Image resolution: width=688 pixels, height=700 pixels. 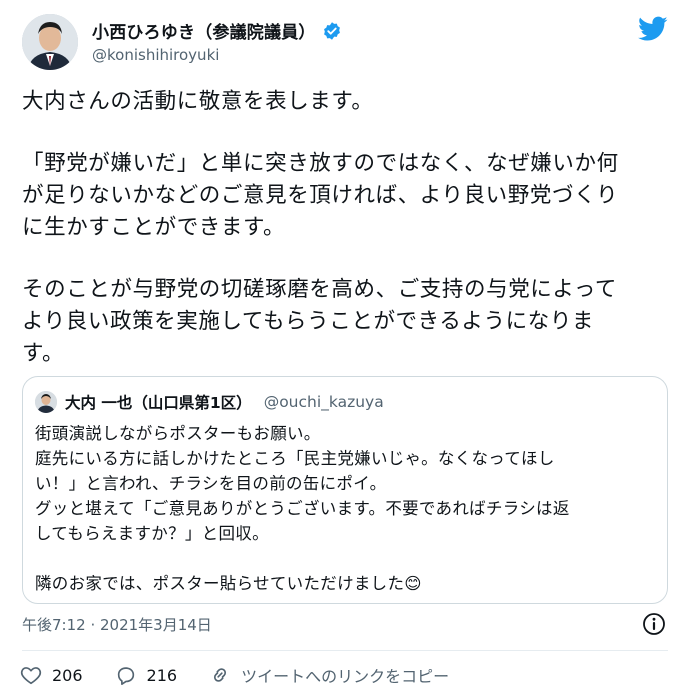 What do you see at coordinates (162, 675) in the screenshot?
I see `reply-count: 216` at bounding box center [162, 675].